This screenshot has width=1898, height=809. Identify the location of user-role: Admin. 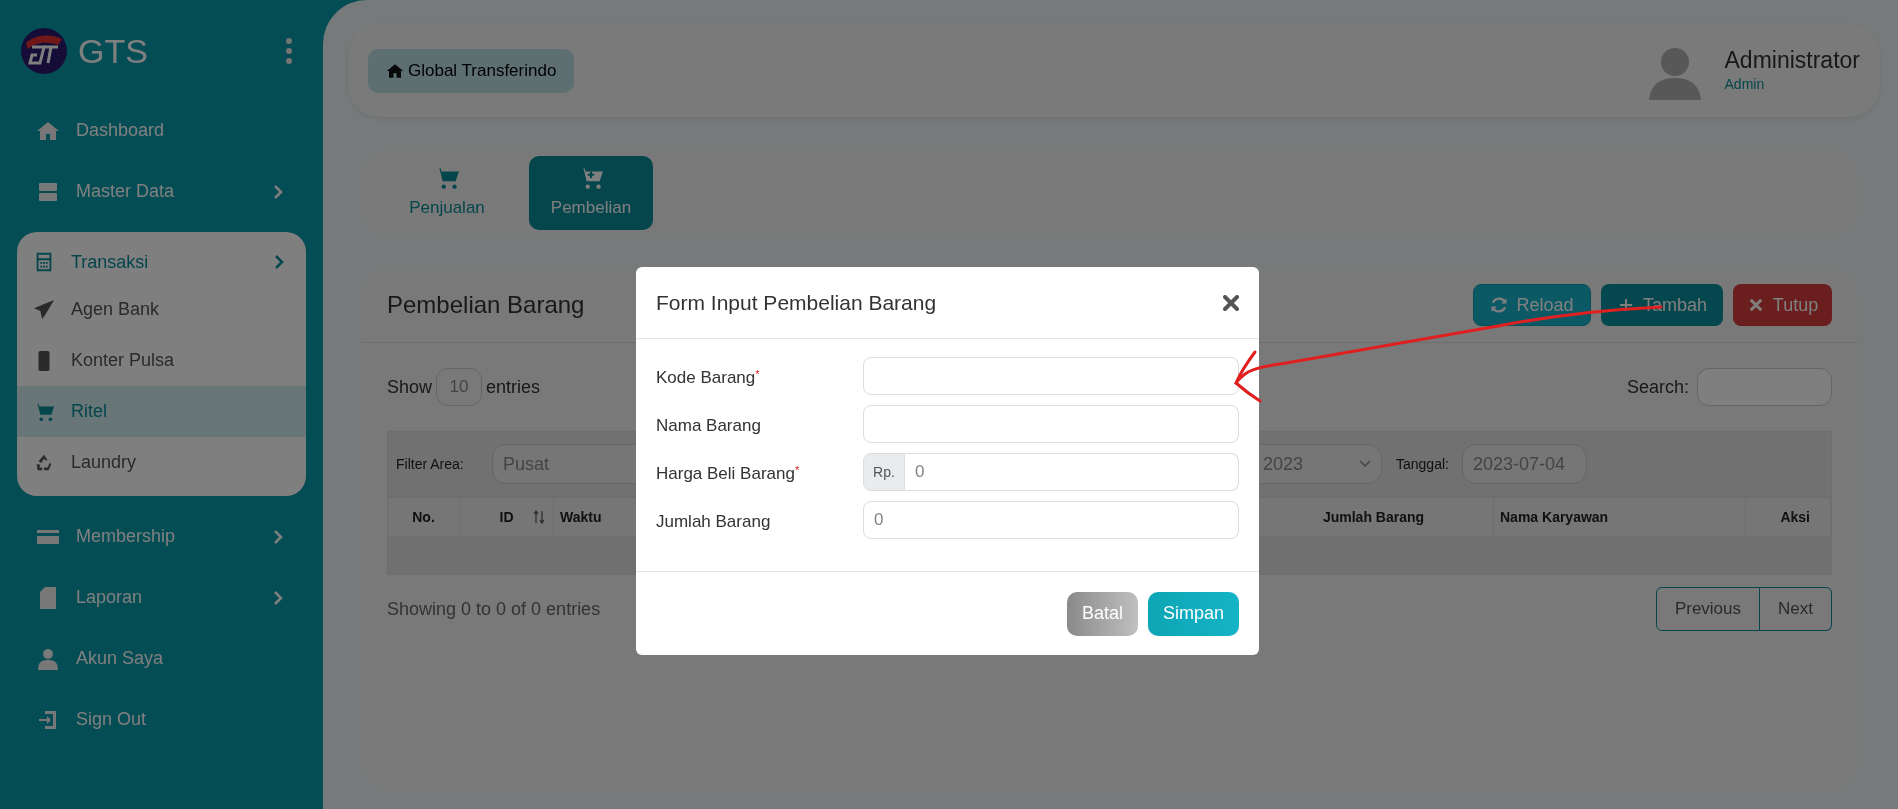
(1745, 85).